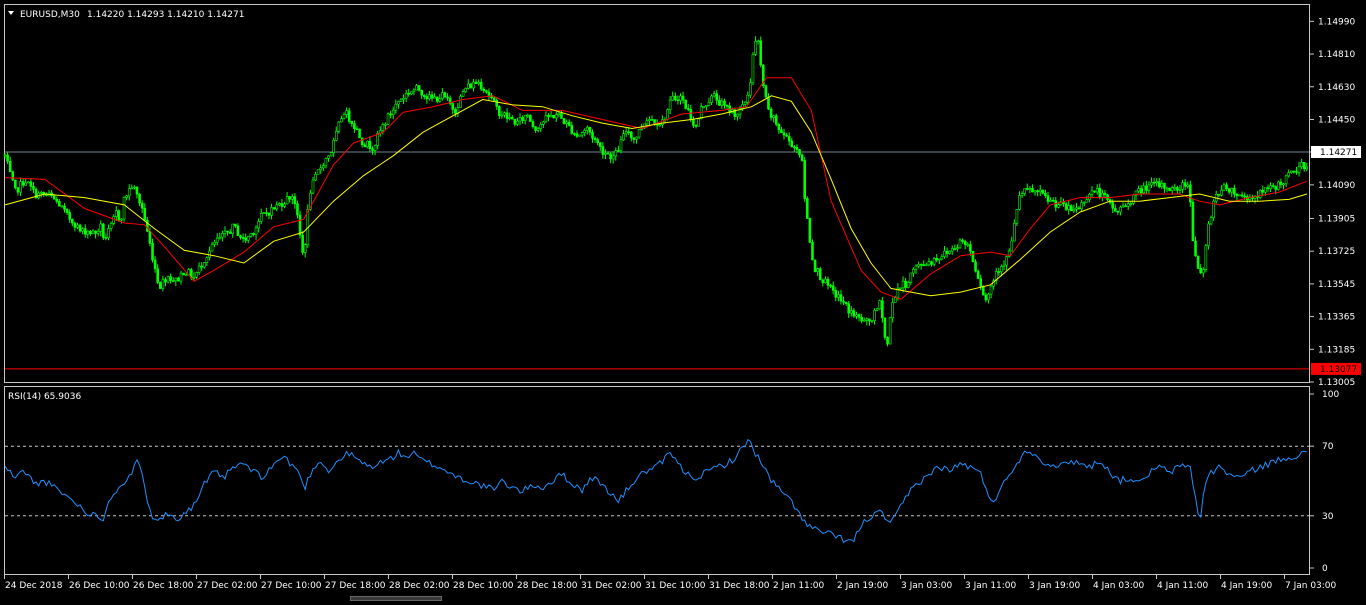 Image resolution: width=1366 pixels, height=605 pixels. I want to click on price-tick-label: 1.13545, so click(1336, 285).